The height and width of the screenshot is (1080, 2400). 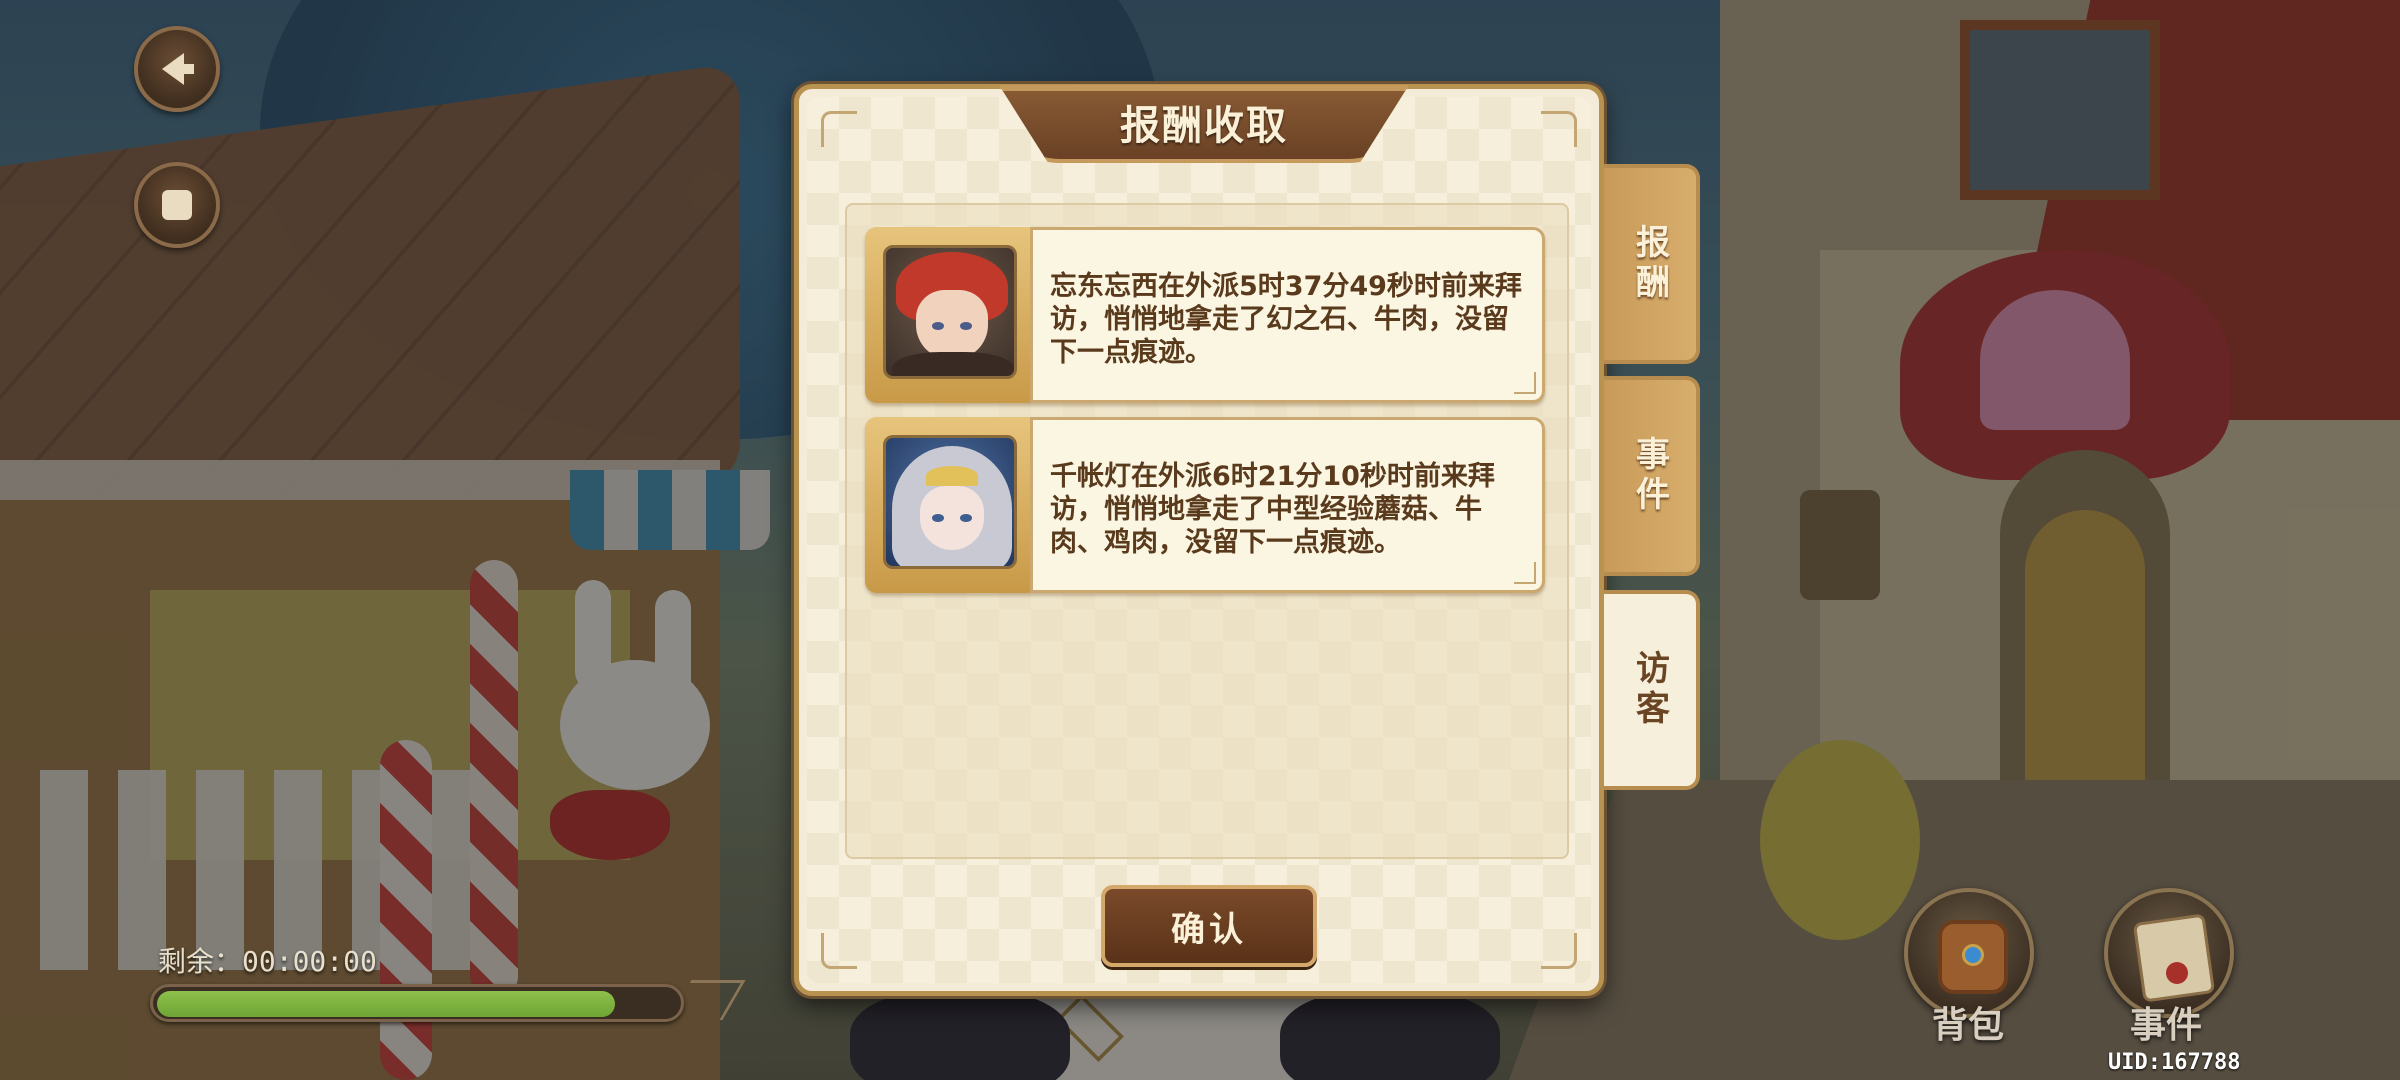 I want to click on tab-visitor: 访客, so click(x=1652, y=690).